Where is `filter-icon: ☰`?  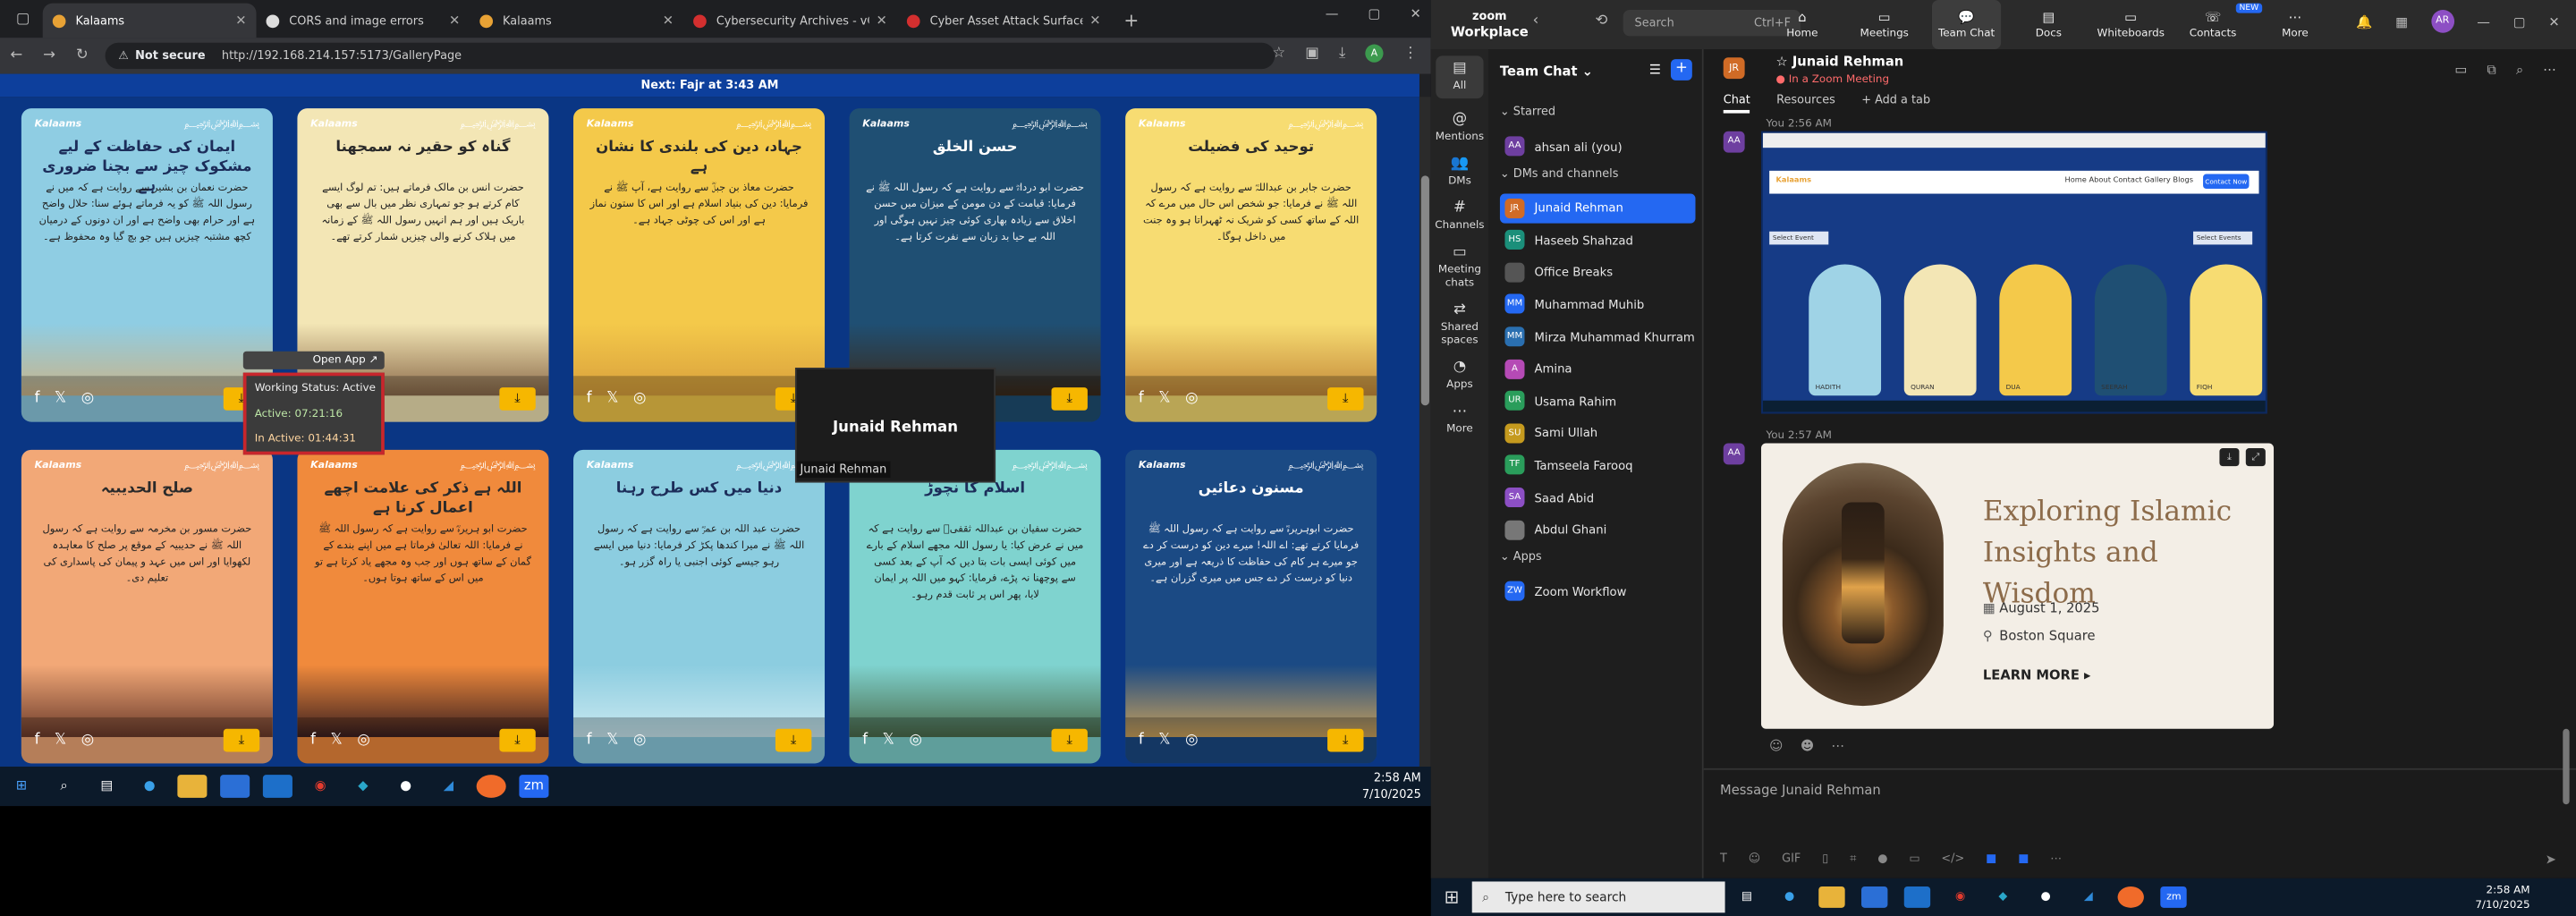
filter-icon: ☰ is located at coordinates (1655, 70).